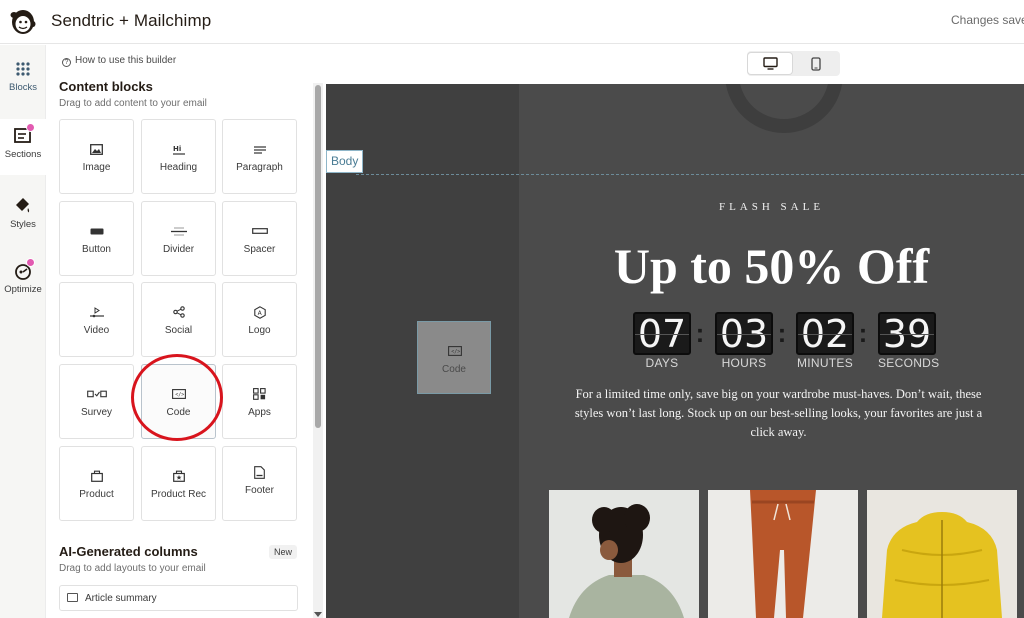 This screenshot has height=618, width=1024. I want to click on rail-item-blocks: Blocks, so click(23, 76).